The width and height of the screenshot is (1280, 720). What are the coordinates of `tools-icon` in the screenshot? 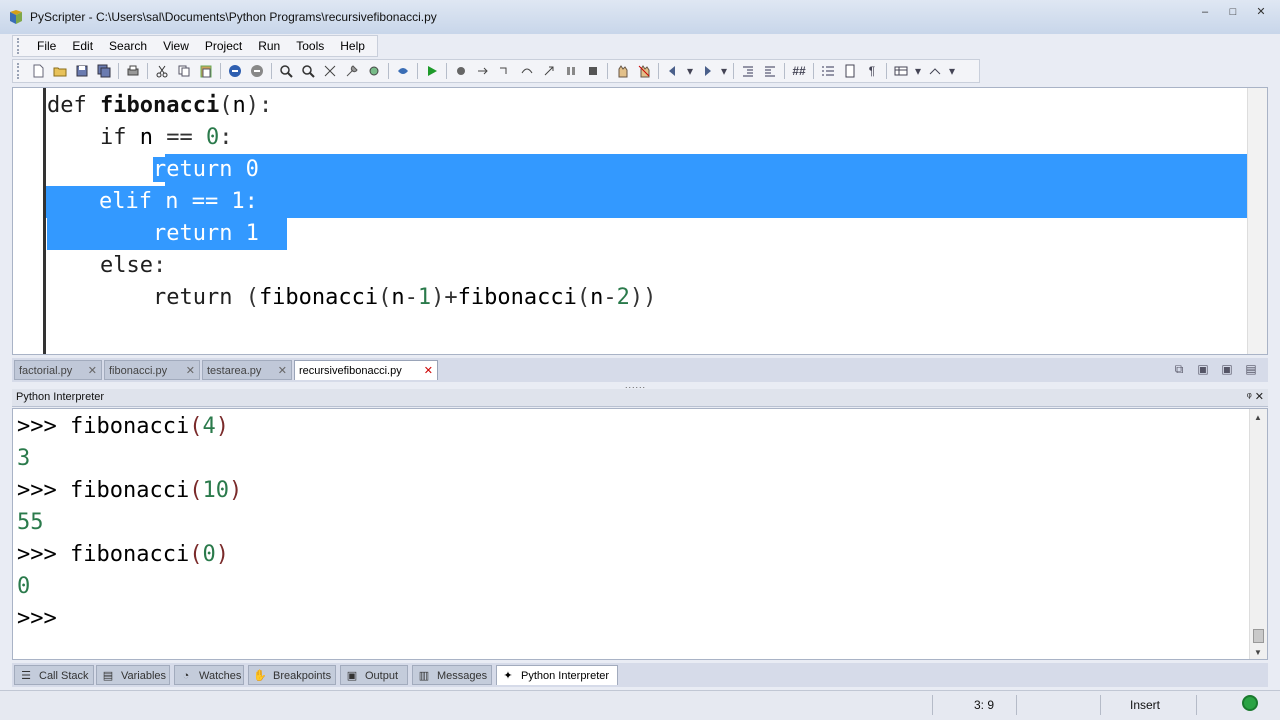 It's located at (352, 71).